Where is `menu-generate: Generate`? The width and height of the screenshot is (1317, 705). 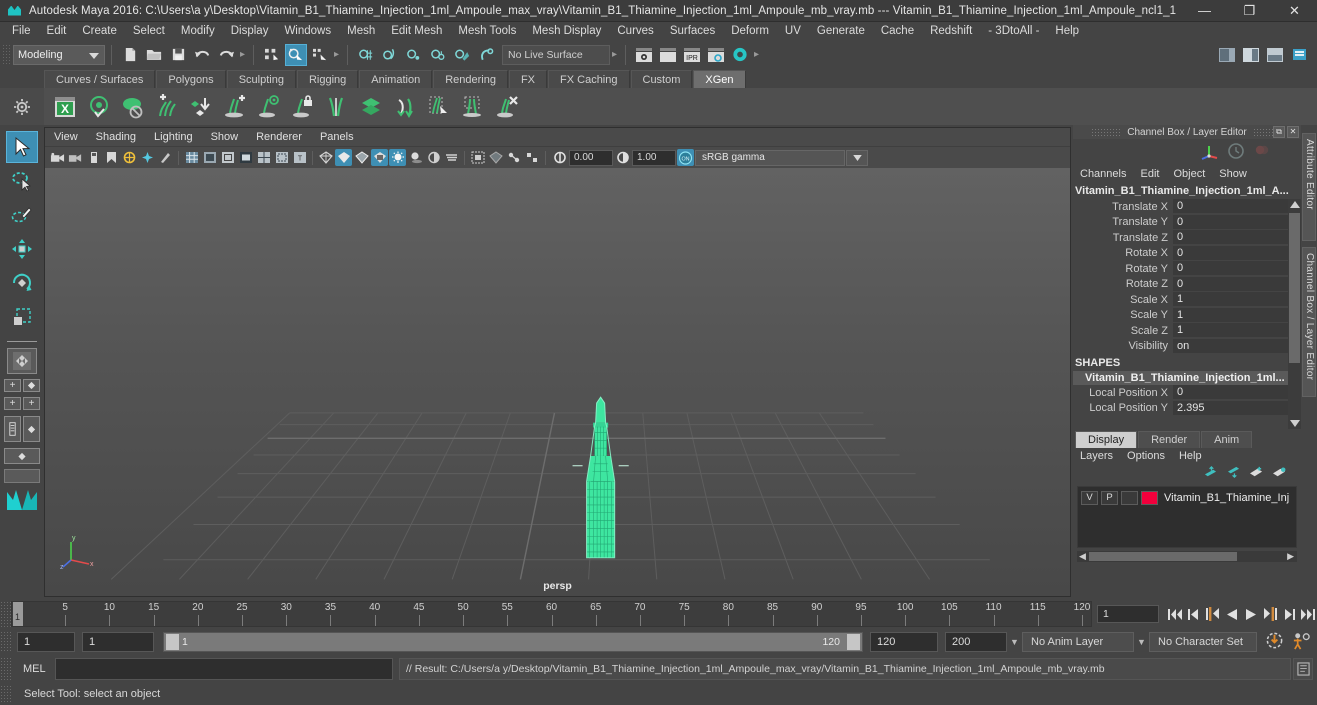
menu-generate: Generate is located at coordinates (841, 31).